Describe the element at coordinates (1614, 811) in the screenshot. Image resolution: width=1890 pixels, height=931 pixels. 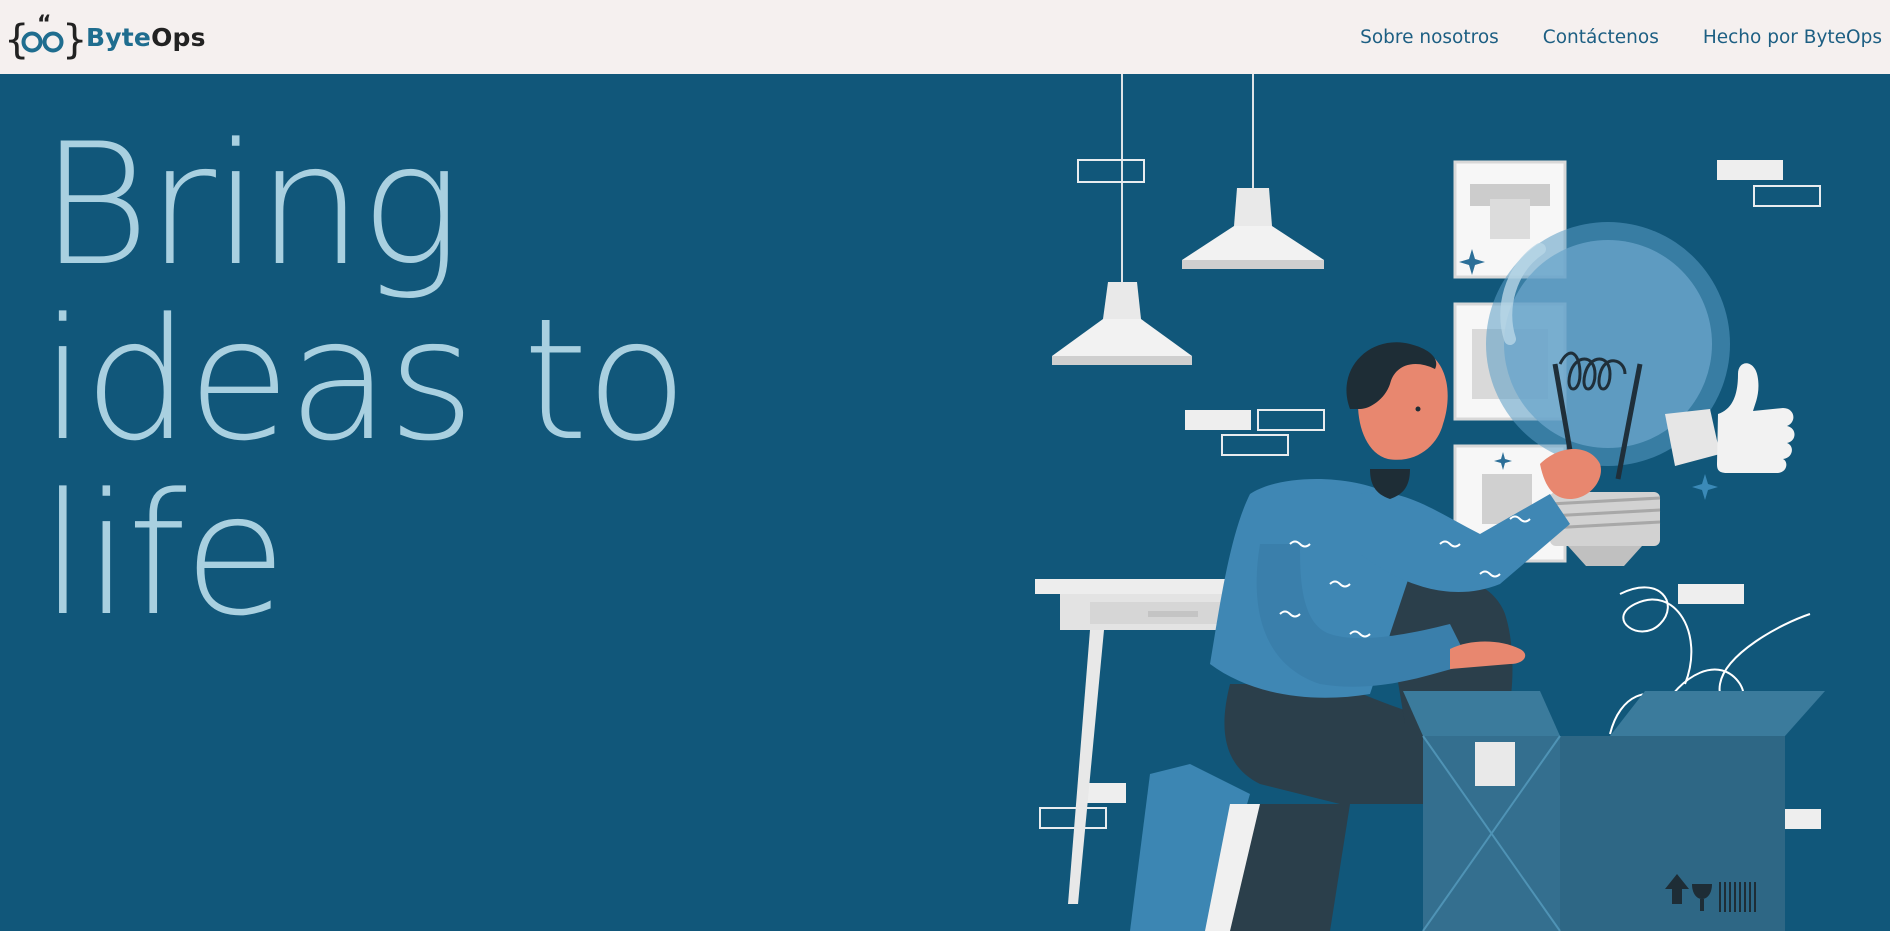
I see `cardboard-box` at that location.